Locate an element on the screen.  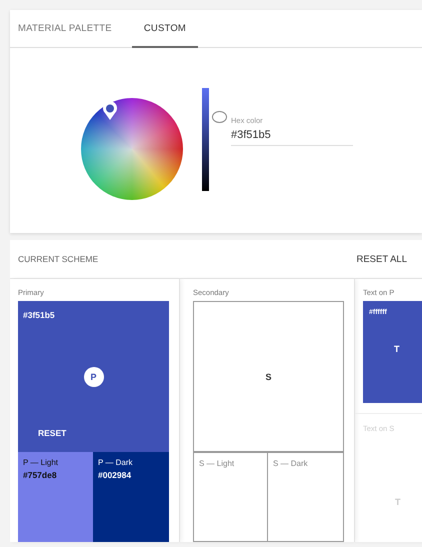
primary-badge: P is located at coordinates (94, 376).